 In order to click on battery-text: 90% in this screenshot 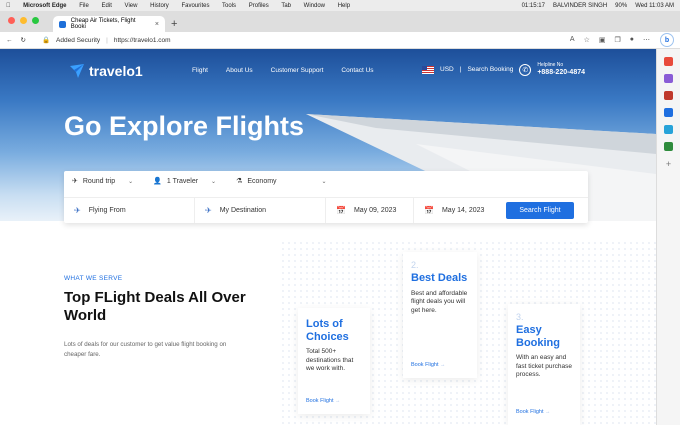, I will do `click(621, 5)`.